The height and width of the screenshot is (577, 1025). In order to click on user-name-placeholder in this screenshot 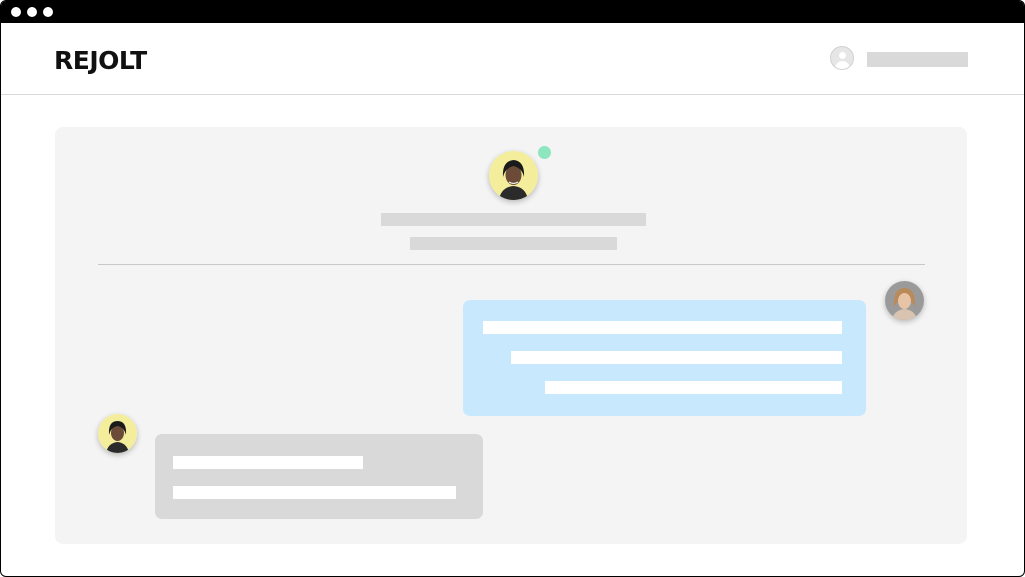, I will do `click(917, 59)`.